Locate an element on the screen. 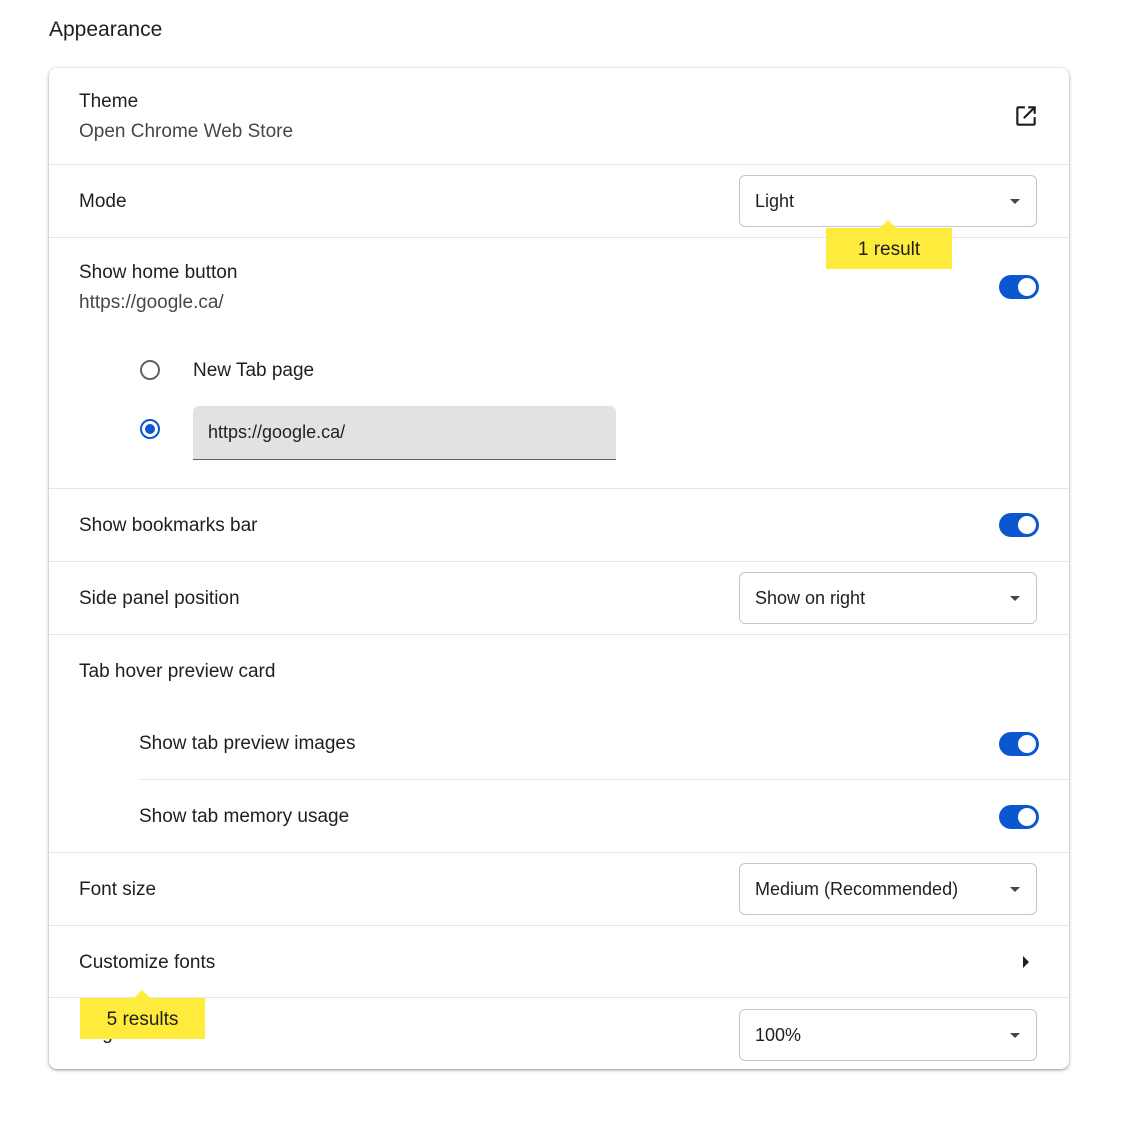  customize-fonts-label: Customize fonts is located at coordinates (147, 962).